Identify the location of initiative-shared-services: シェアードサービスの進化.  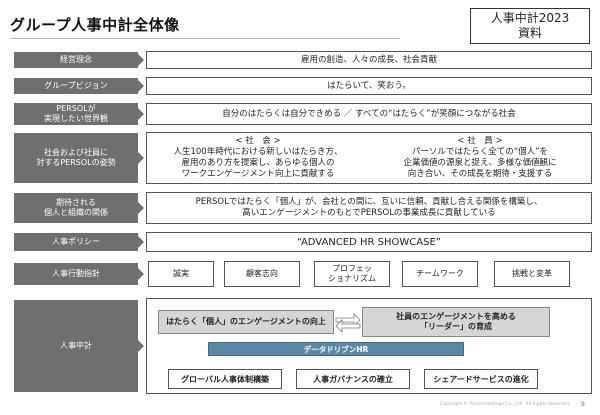
(481, 379).